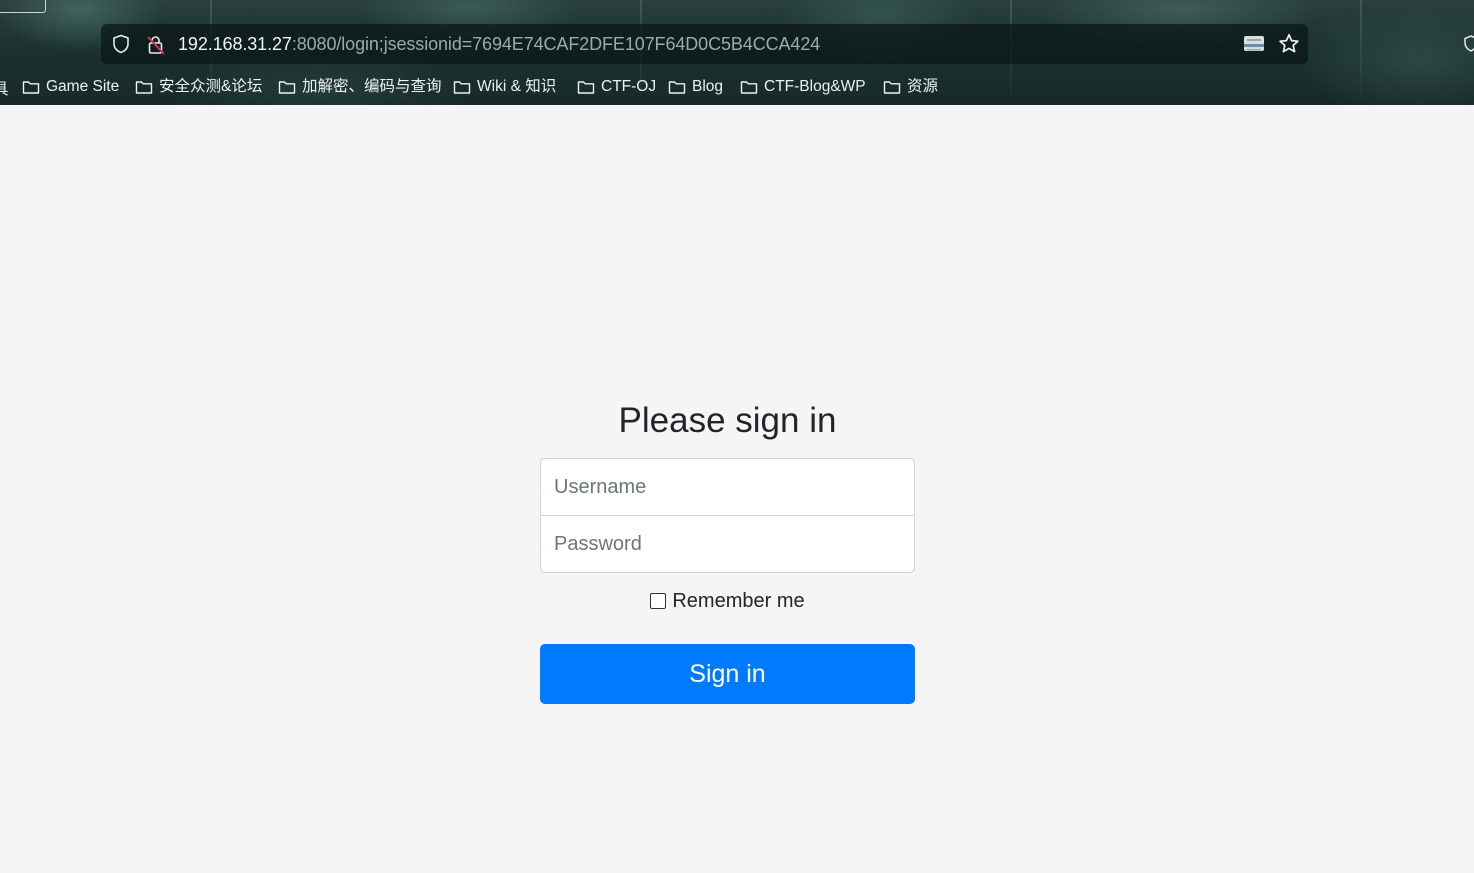 Image resolution: width=1474 pixels, height=873 pixels. Describe the element at coordinates (727, 420) in the screenshot. I see `page-title: Please sign in` at that location.